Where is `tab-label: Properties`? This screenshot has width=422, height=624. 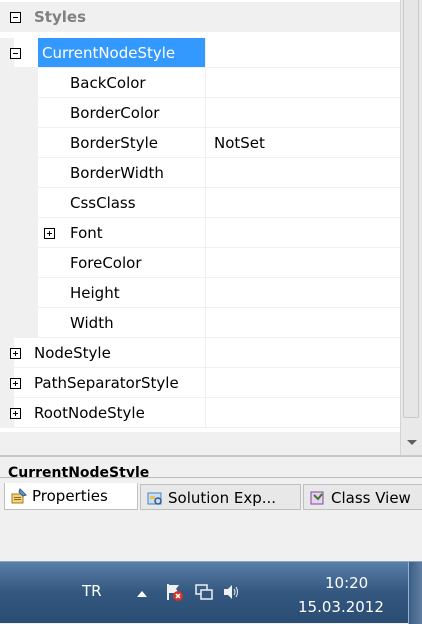 tab-label: Properties is located at coordinates (70, 496).